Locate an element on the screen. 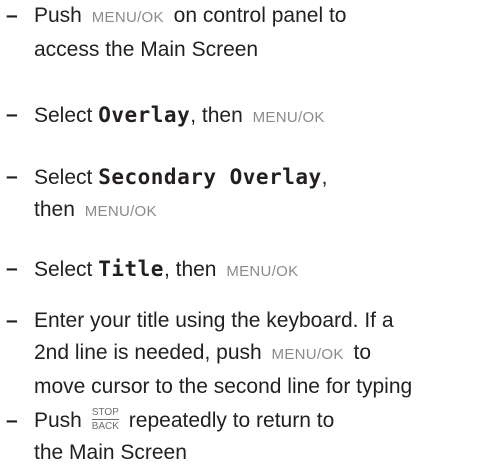 The height and width of the screenshot is (469, 480). menu-item-title: Title is located at coordinates (131, 269).